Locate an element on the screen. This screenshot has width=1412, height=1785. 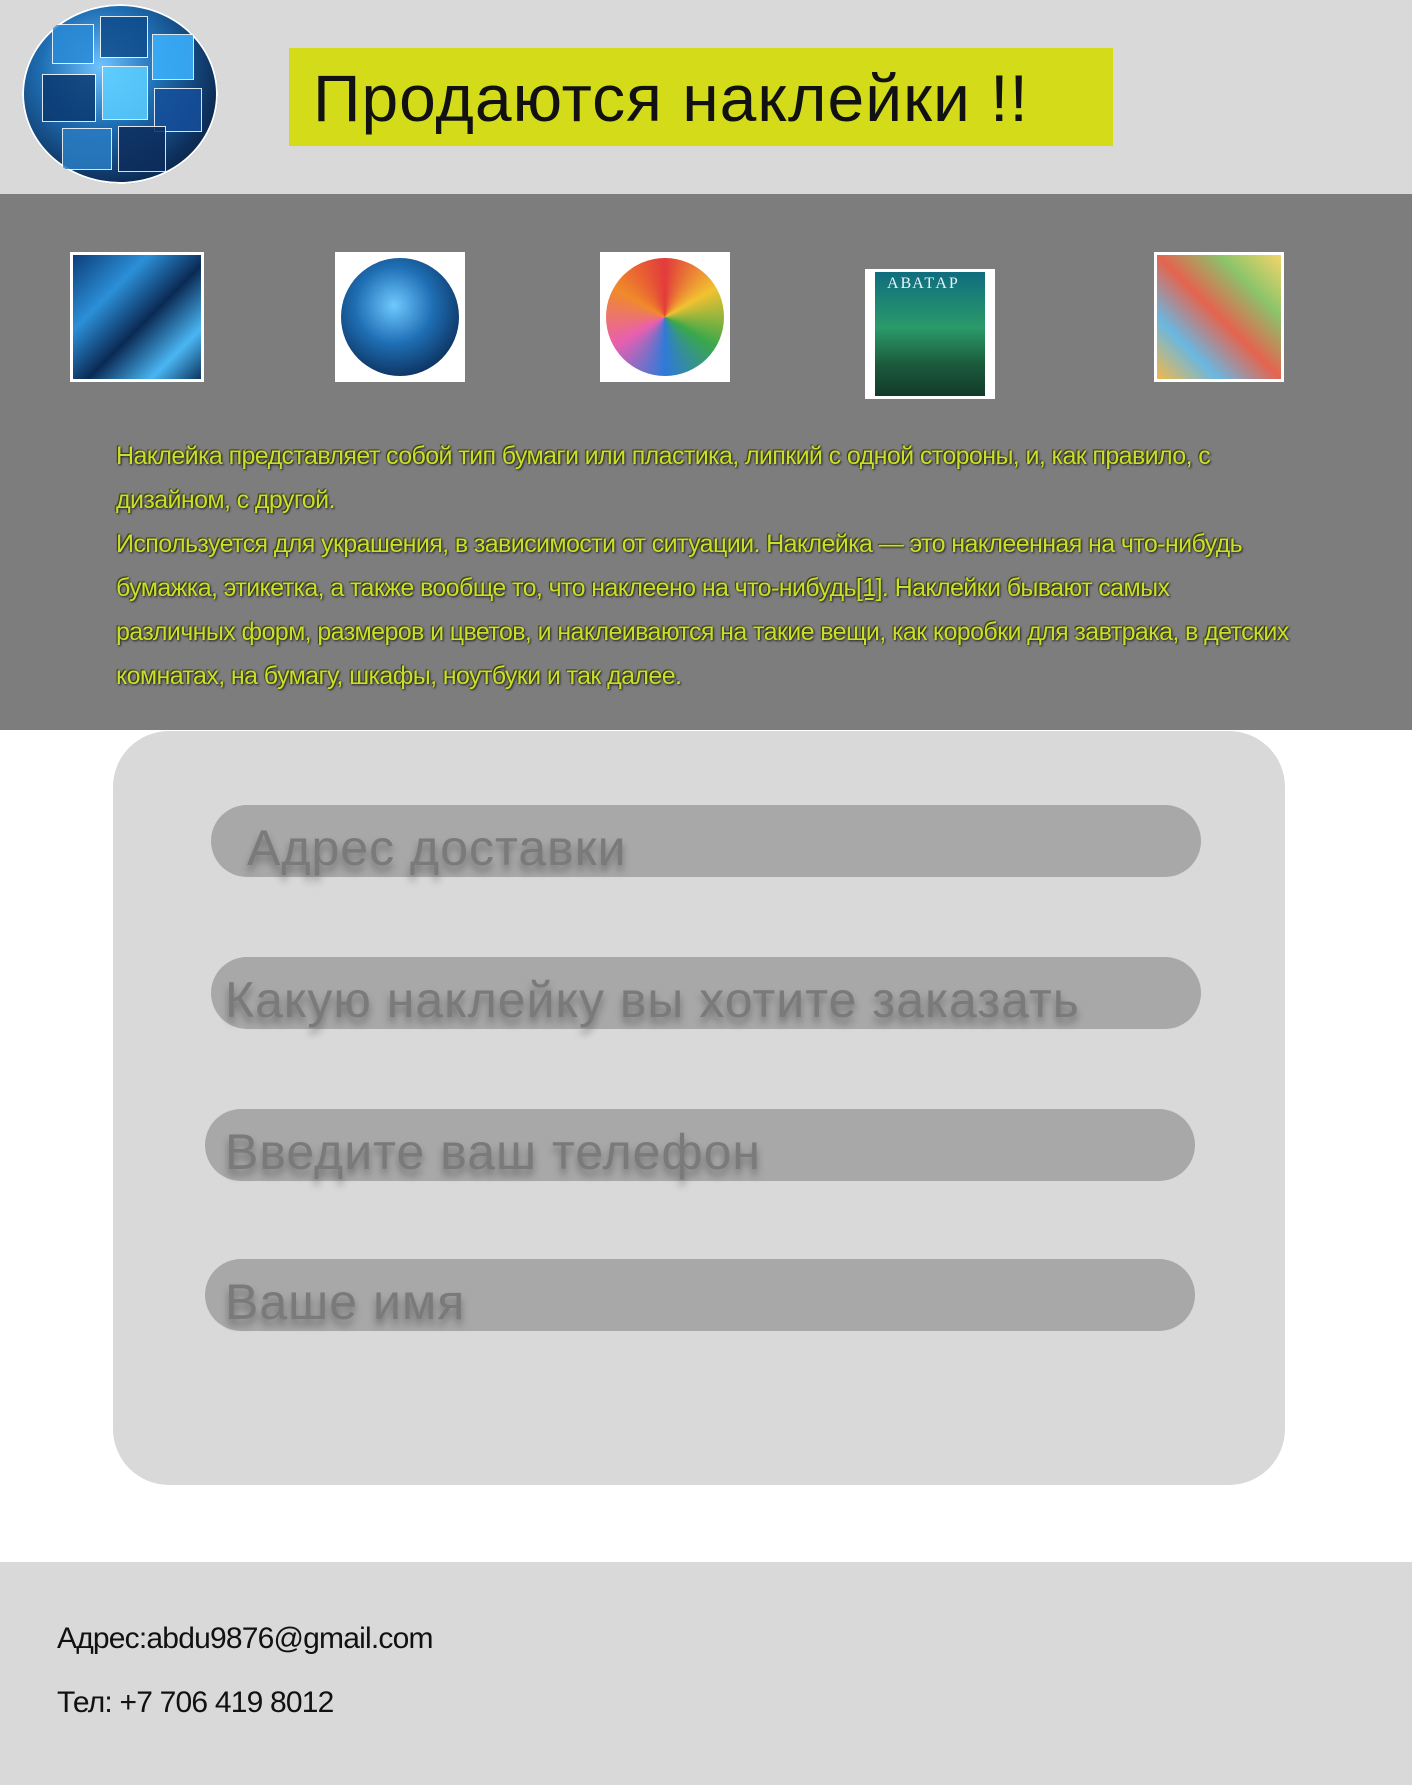
sticker-choice-placeholder: Какую наклейку вы хотите заказать is located at coordinates (652, 1000).